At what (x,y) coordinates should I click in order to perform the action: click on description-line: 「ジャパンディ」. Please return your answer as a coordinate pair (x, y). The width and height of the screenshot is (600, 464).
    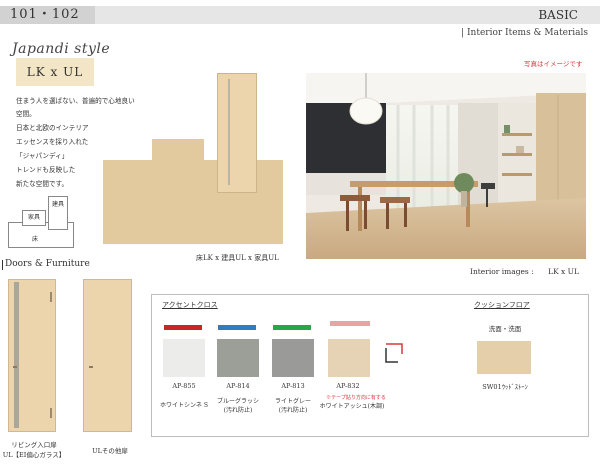
    Looking at the image, I should click on (42, 156).